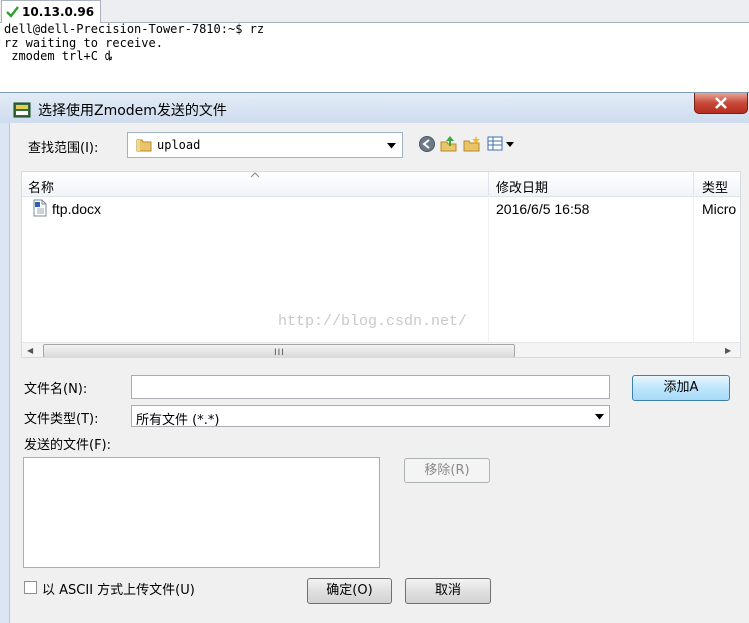 This screenshot has height=623, width=749. I want to click on new-folder-icon, so click(472, 144).